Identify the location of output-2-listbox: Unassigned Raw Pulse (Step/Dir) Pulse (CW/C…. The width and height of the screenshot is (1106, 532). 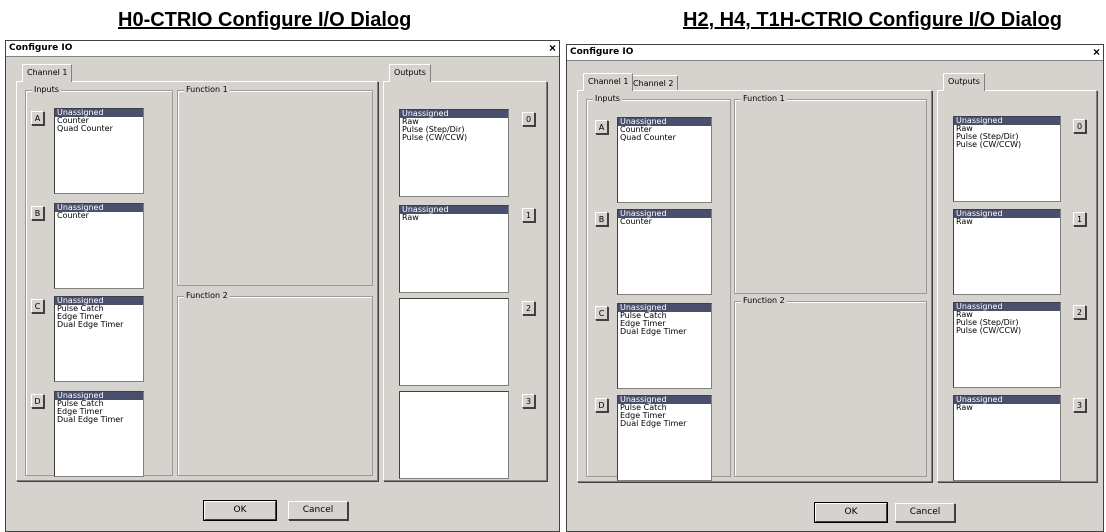
(1007, 345).